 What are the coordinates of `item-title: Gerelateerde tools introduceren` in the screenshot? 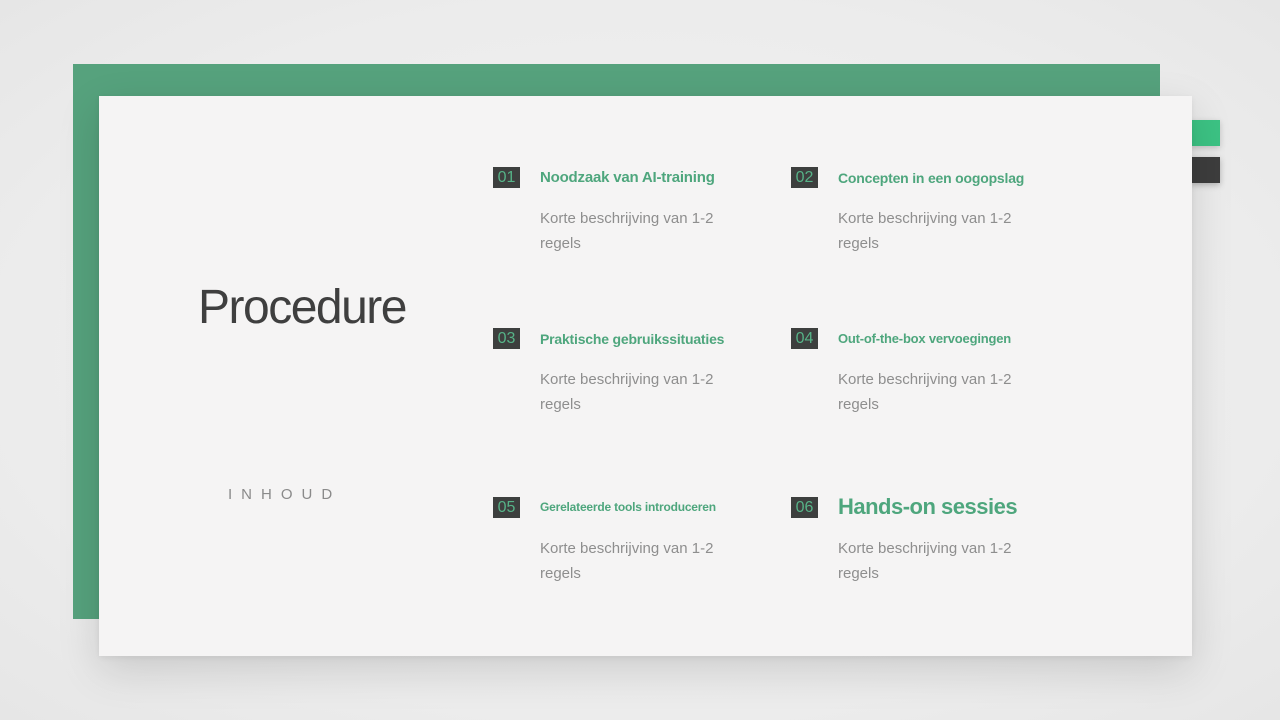 It's located at (628, 507).